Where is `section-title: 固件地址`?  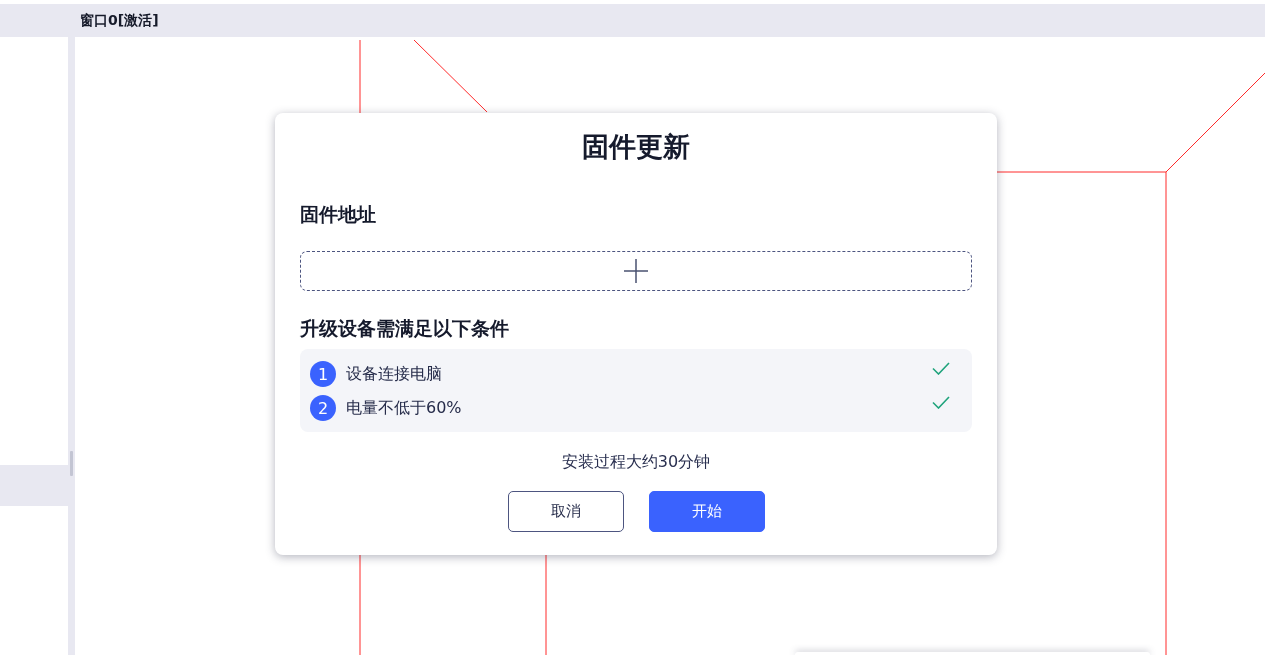 section-title: 固件地址 is located at coordinates (338, 214).